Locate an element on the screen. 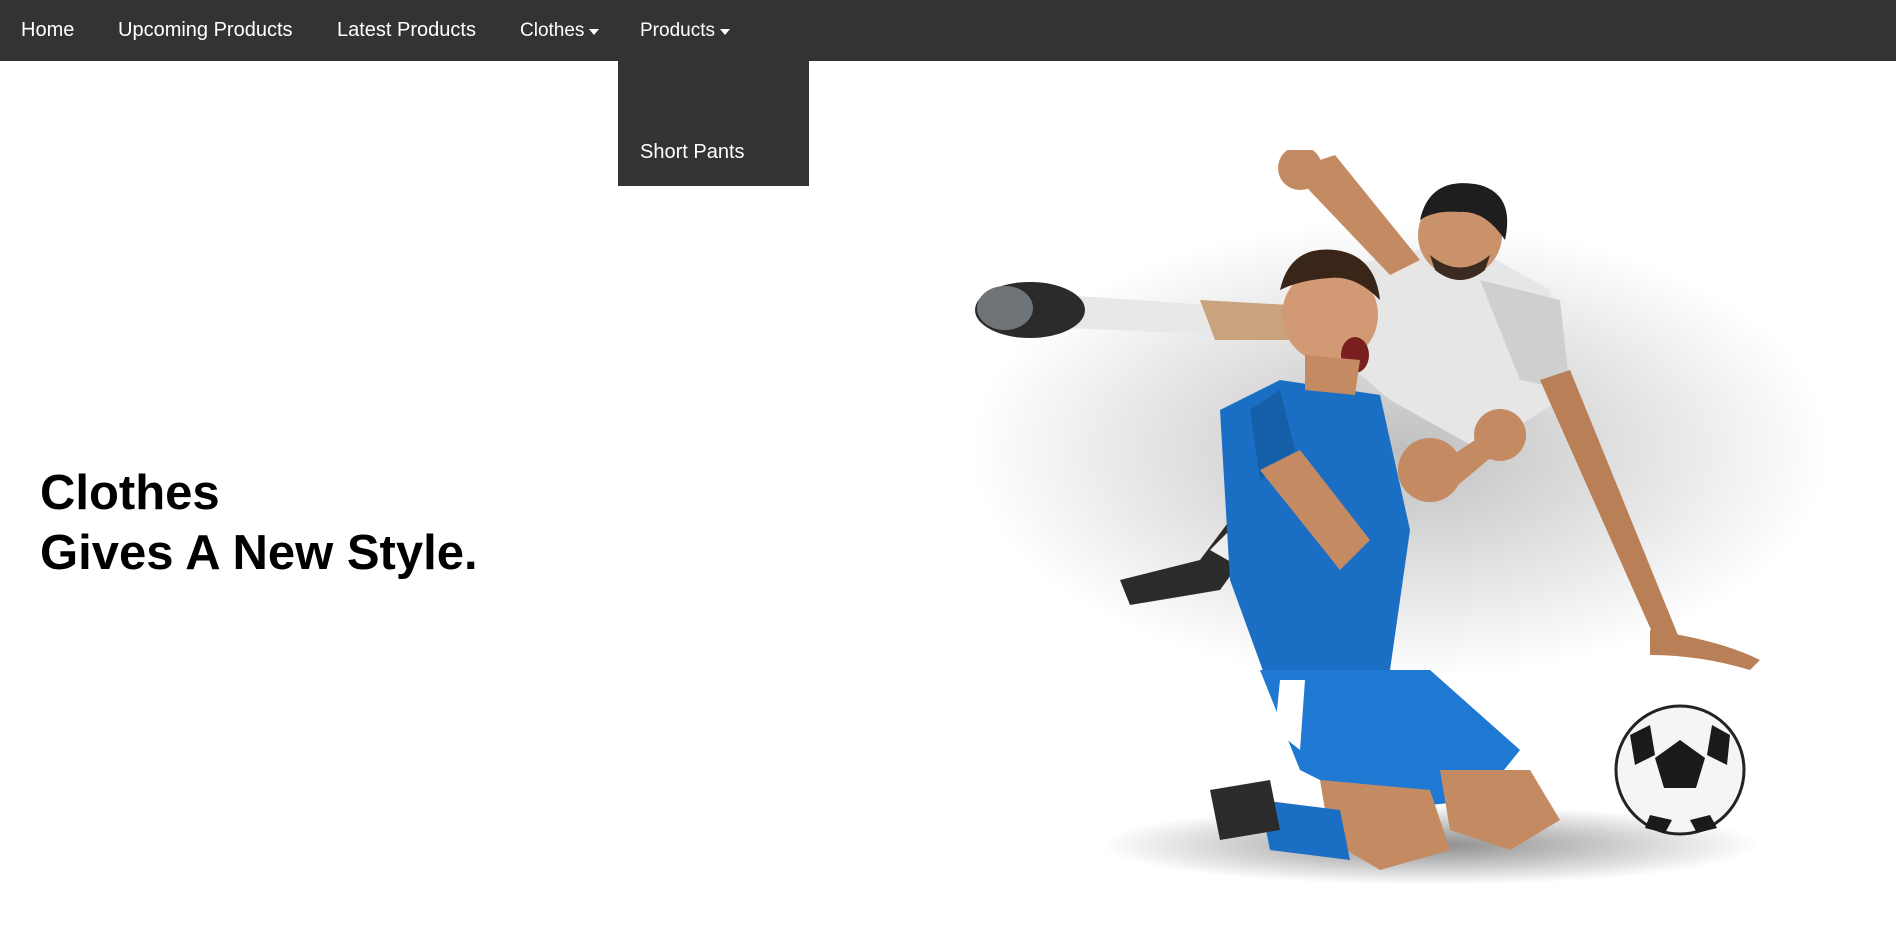 The image size is (1896, 934). dropdown-item-short-pants: Short Pants is located at coordinates (692, 152).